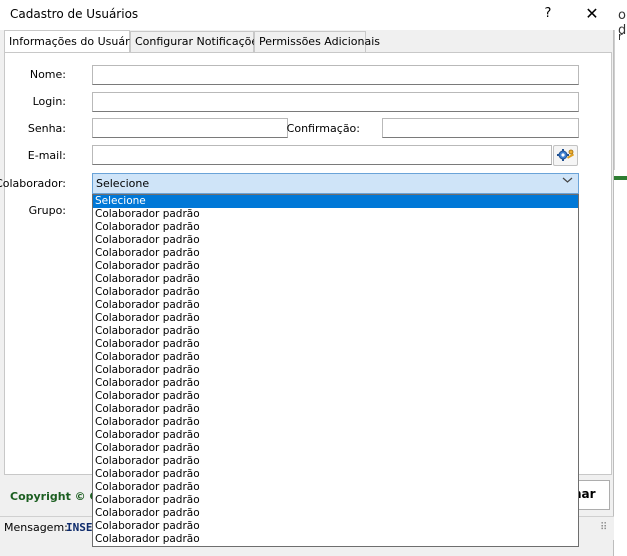 This screenshot has height=556, width=627. I want to click on colaborador-selected-value: Selecione, so click(123, 183).